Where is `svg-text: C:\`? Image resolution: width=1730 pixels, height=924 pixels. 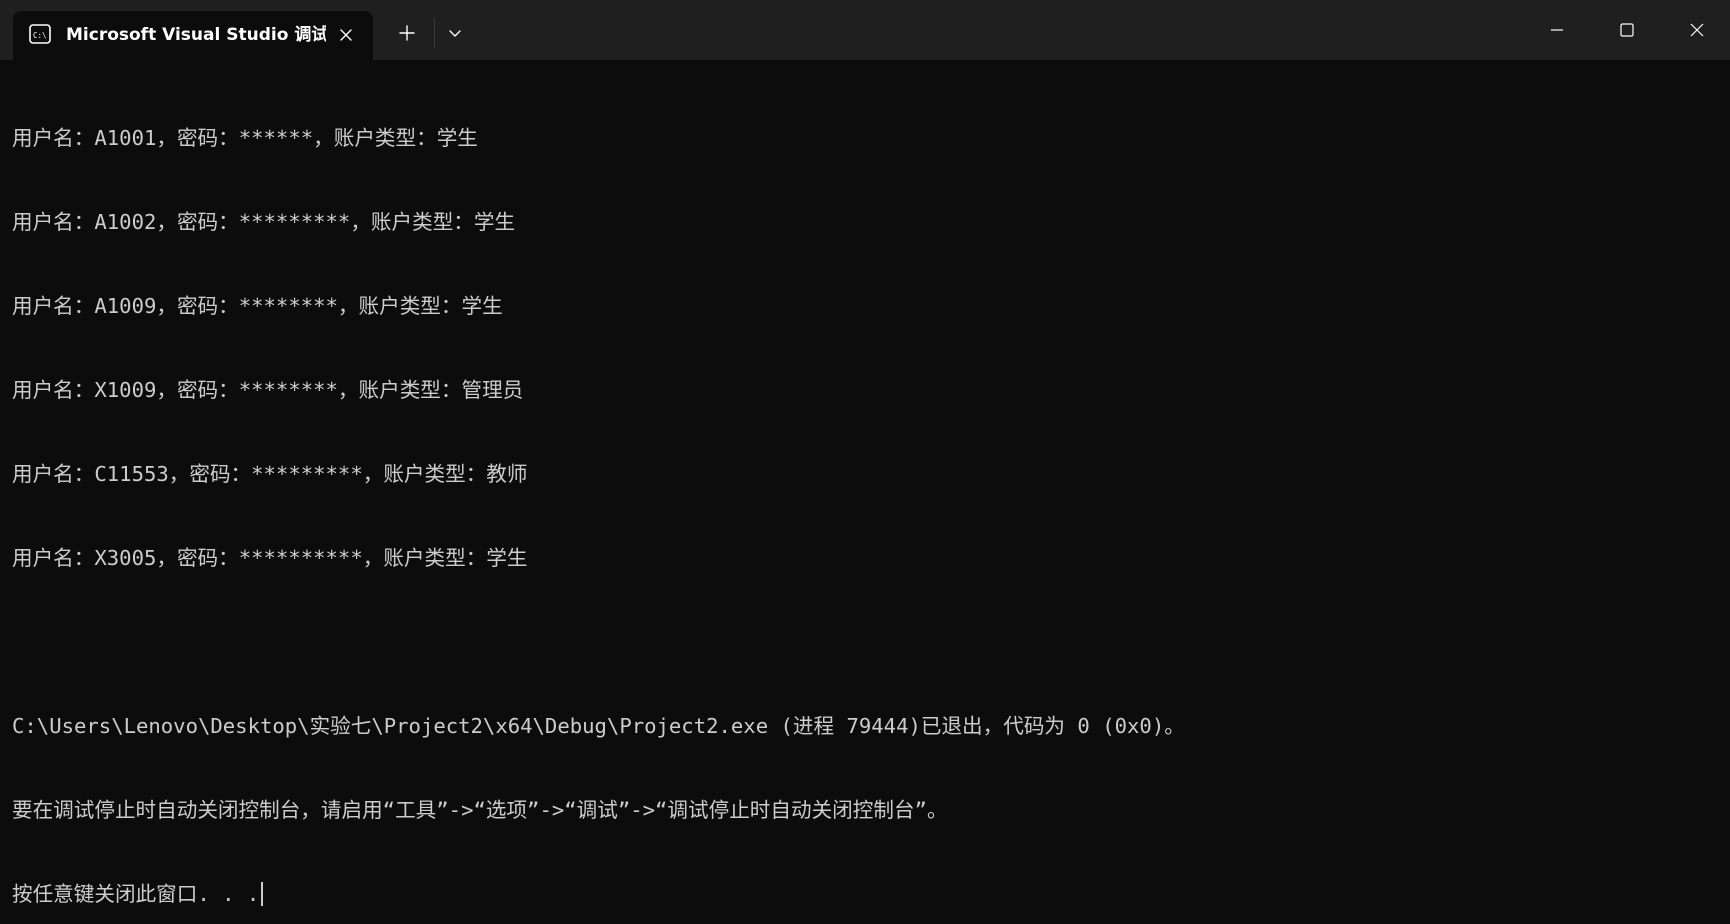
svg-text: C:\ is located at coordinates (40, 35).